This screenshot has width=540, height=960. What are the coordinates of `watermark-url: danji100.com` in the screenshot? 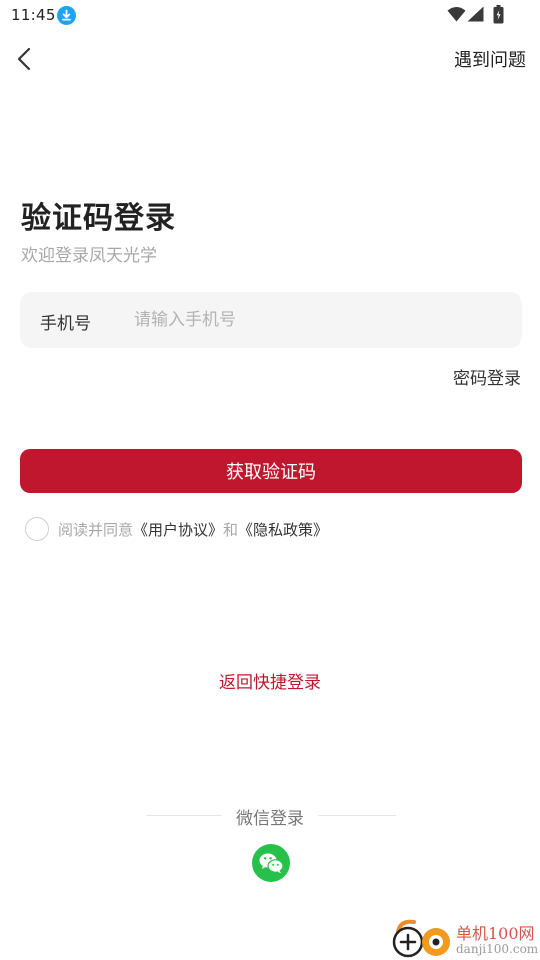 It's located at (497, 949).